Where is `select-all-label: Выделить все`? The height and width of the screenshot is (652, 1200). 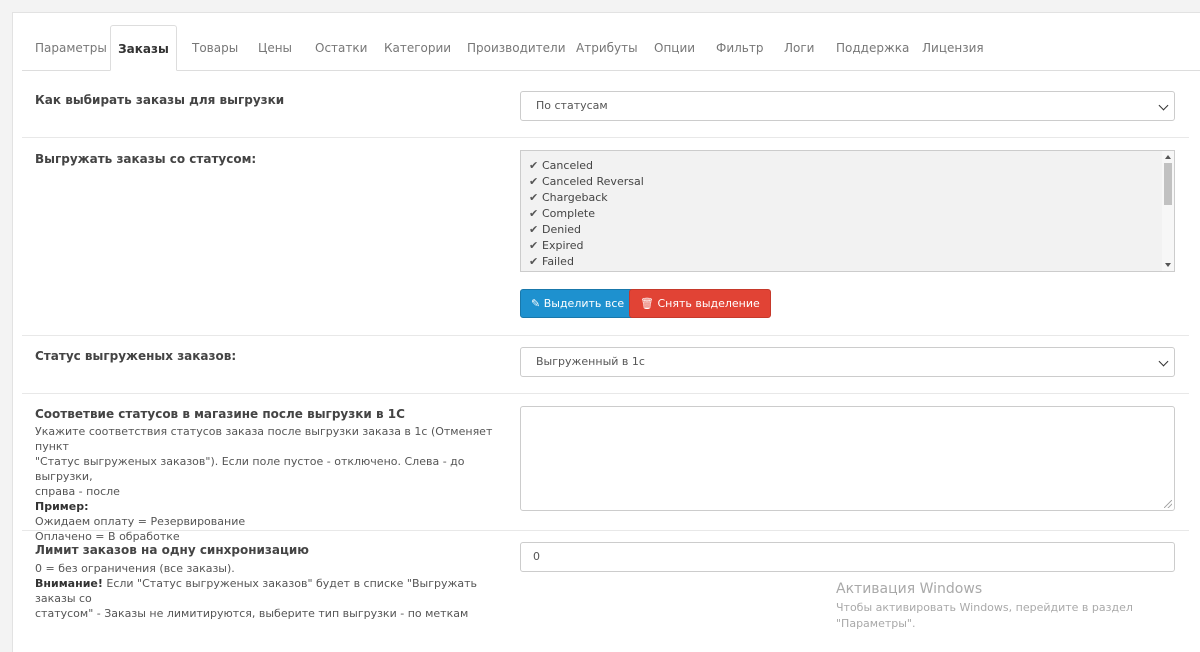 select-all-label: Выделить все is located at coordinates (584, 303).